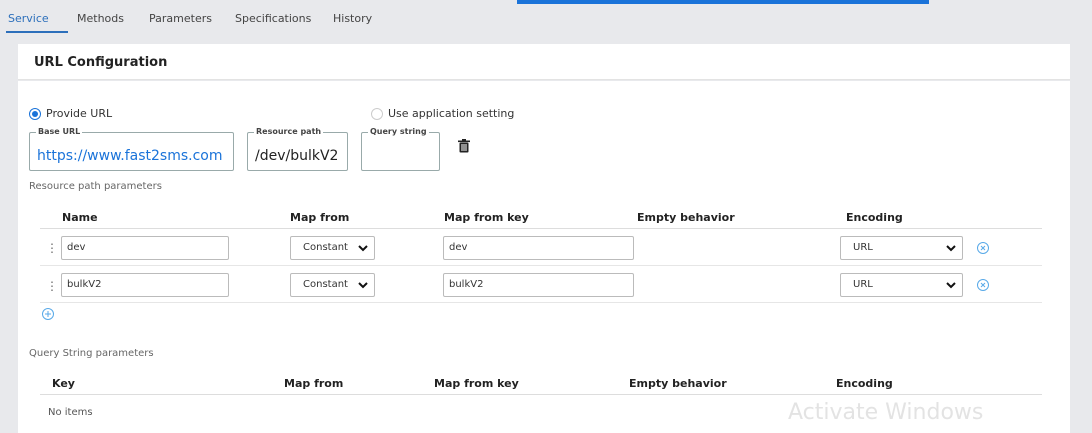  What do you see at coordinates (80, 217) in the screenshot?
I see `col-name-header: Name` at bounding box center [80, 217].